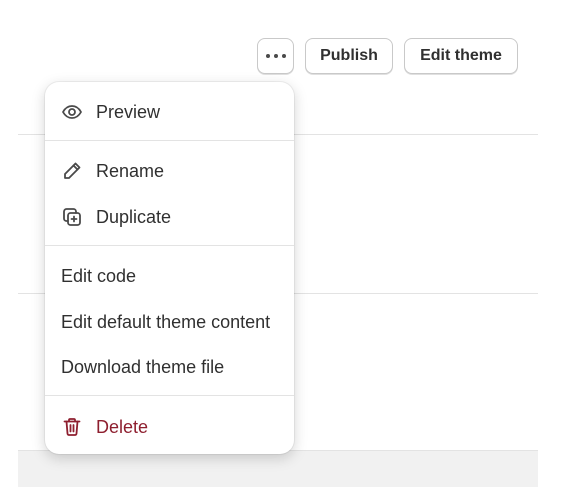  Describe the element at coordinates (143, 366) in the screenshot. I see `menu-item-label: Download theme file` at that location.